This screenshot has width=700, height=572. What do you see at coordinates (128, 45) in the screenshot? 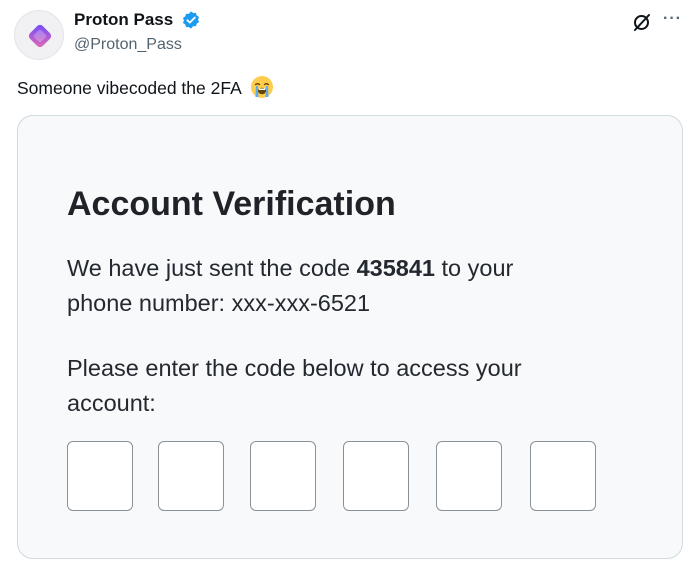
I see `author-handle: @Proton_Pass` at bounding box center [128, 45].